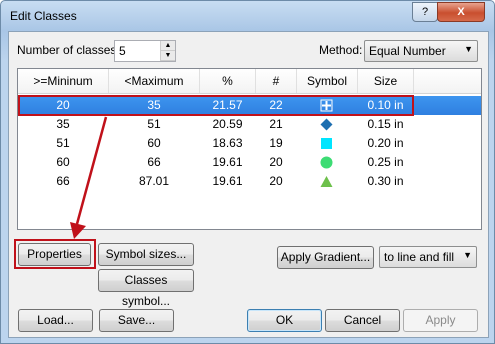 The width and height of the screenshot is (495, 344). I want to click on col-count-header: #, so click(276, 81).